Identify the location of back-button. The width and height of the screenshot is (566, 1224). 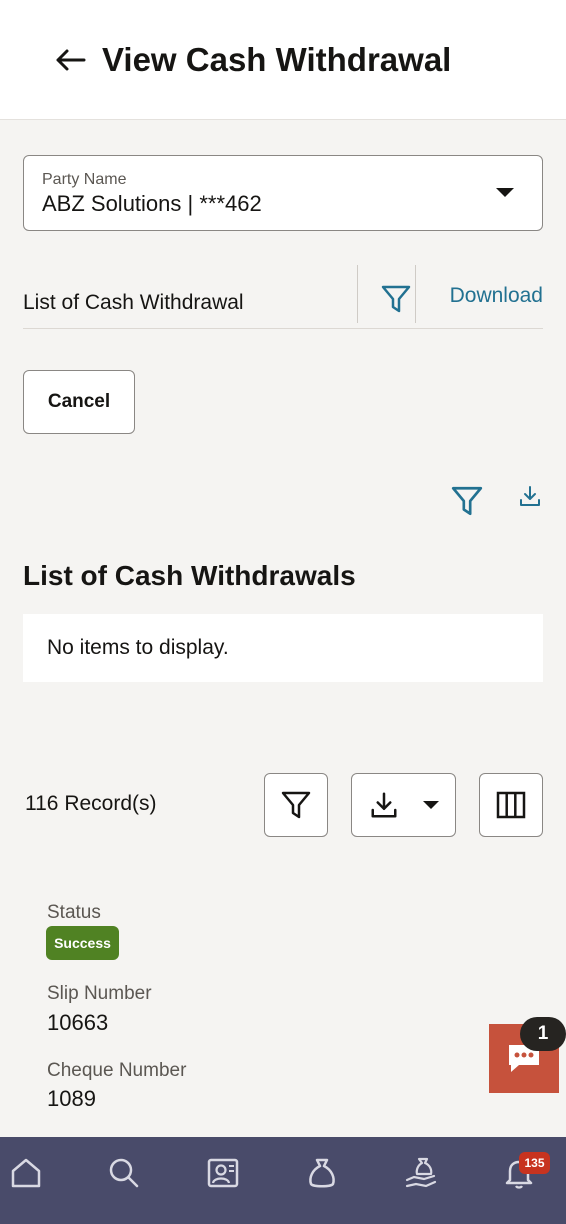
(70, 60).